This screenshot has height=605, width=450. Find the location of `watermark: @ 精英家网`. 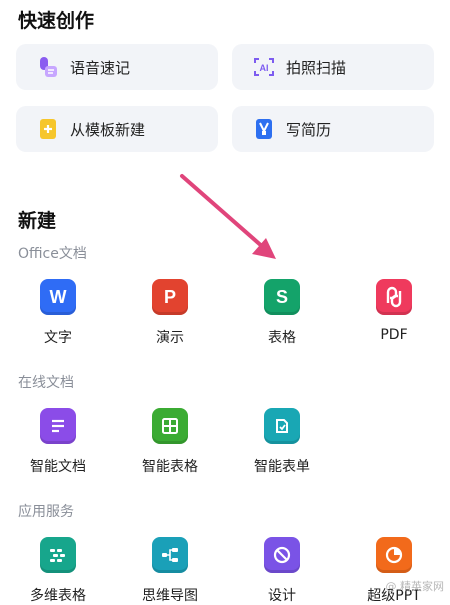

watermark: @ 精英家网 is located at coordinates (415, 586).